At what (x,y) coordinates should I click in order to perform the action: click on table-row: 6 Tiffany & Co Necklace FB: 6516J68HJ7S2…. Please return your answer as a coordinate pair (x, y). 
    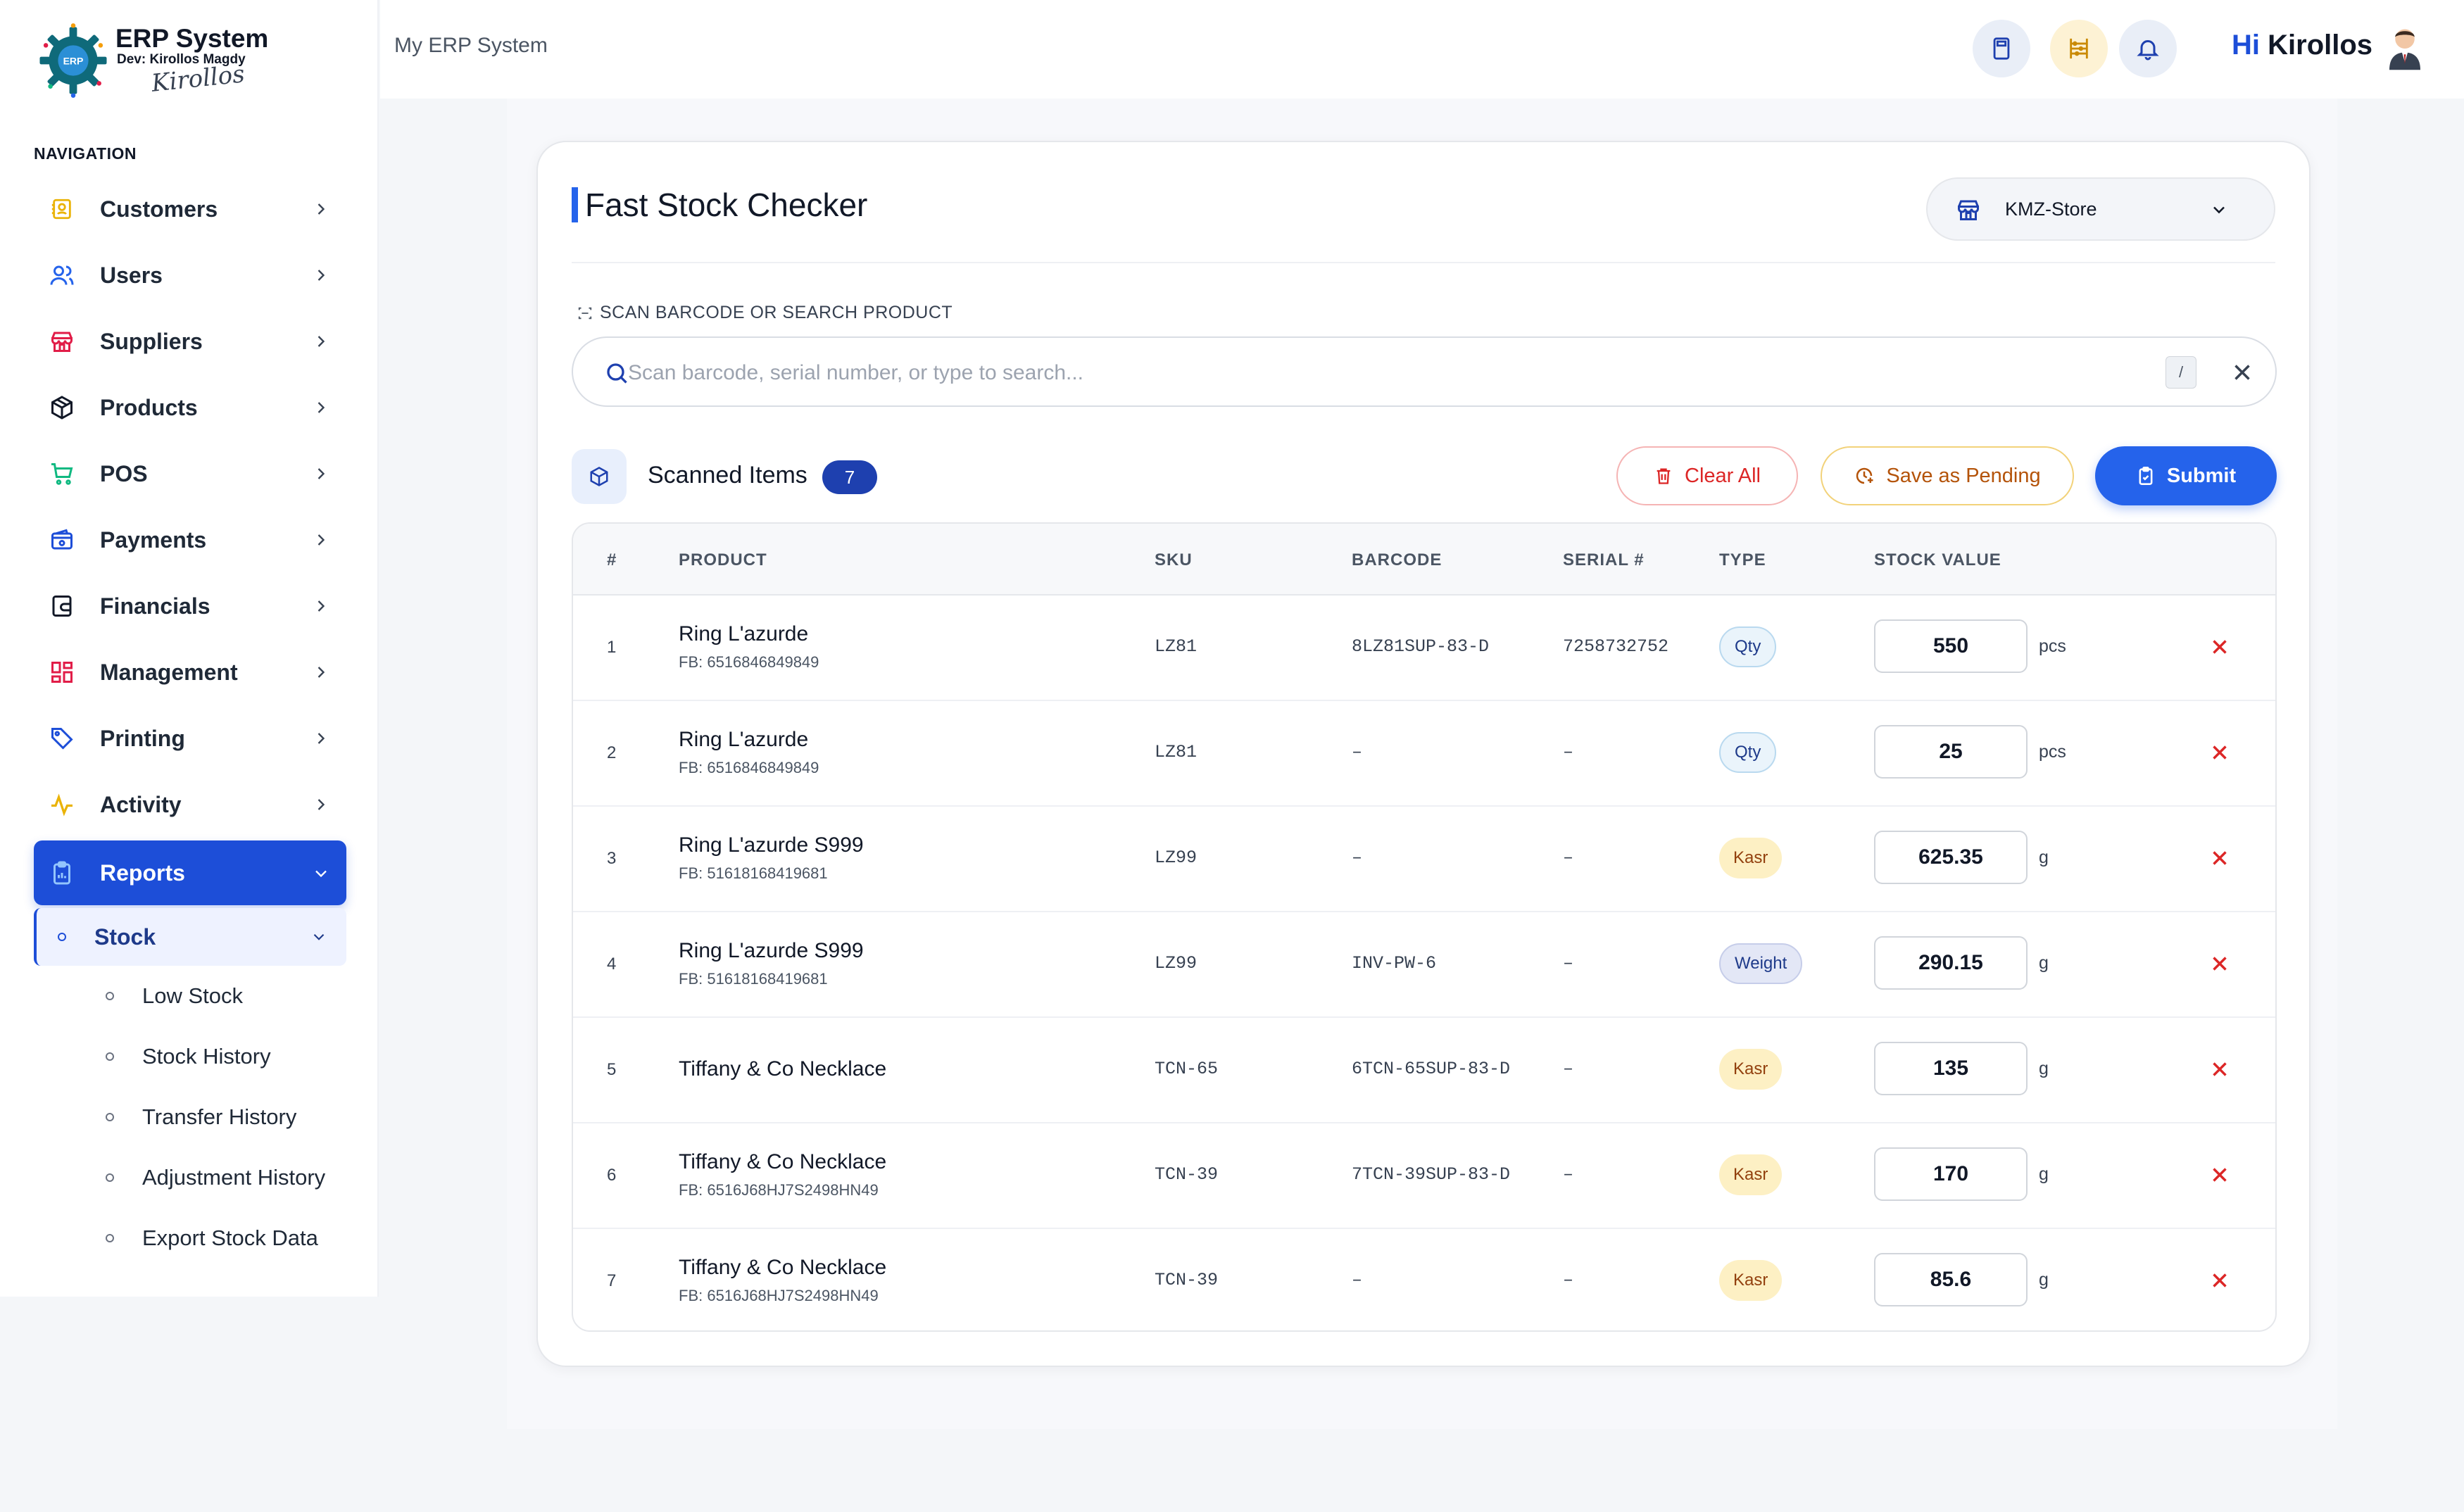
    Looking at the image, I should click on (1424, 1176).